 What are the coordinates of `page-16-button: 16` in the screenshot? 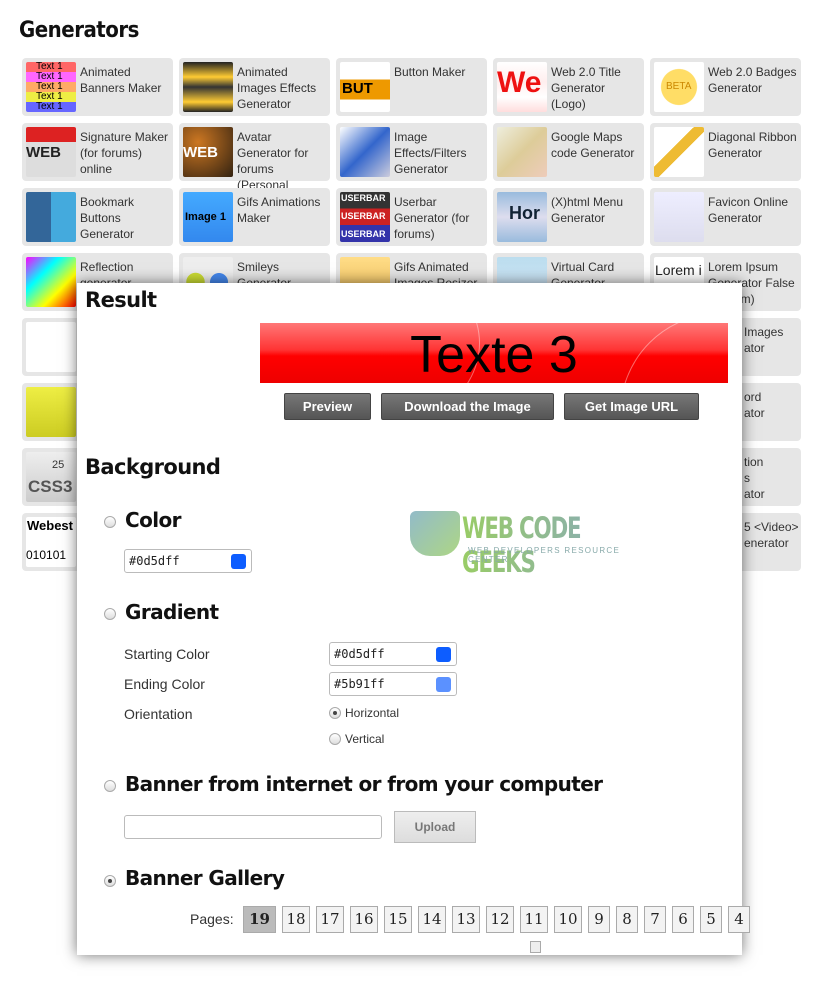 It's located at (364, 919).